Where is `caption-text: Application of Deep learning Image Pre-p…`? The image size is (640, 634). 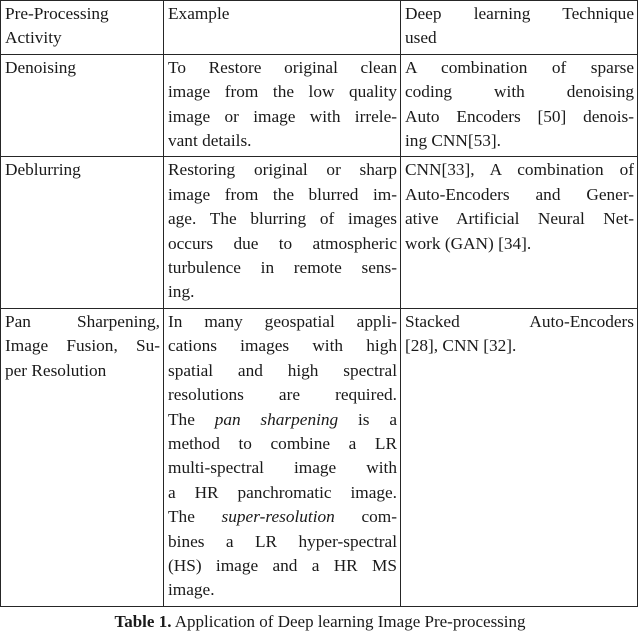
caption-text: Application of Deep learning Image Pre-p… is located at coordinates (348, 621).